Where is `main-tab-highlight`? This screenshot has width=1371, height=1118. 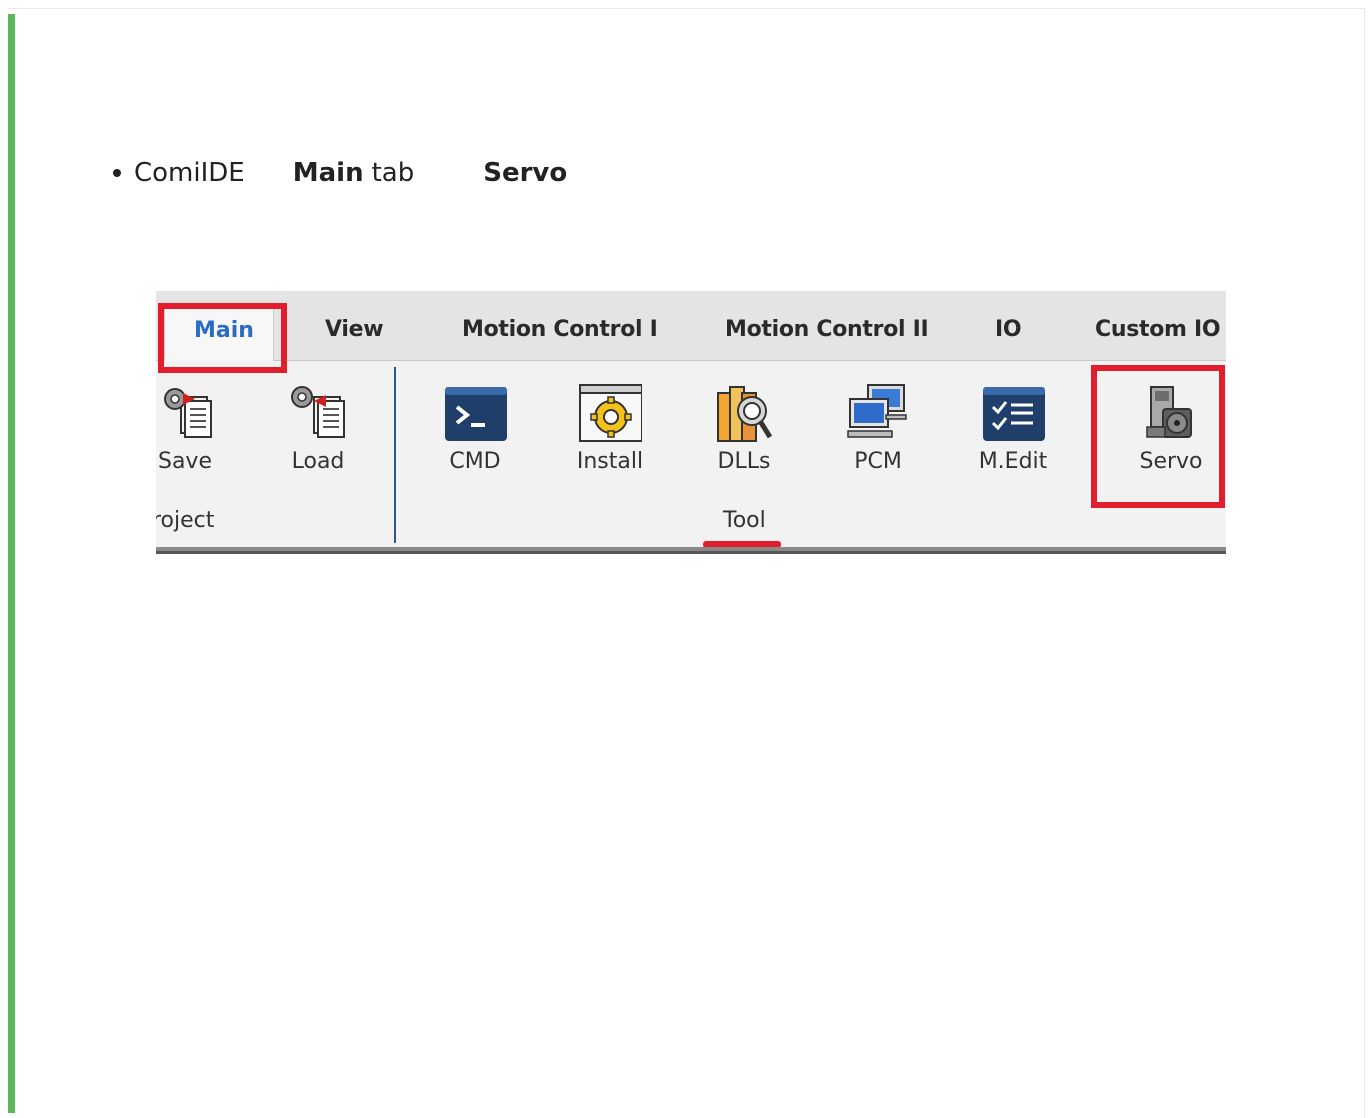 main-tab-highlight is located at coordinates (222, 338).